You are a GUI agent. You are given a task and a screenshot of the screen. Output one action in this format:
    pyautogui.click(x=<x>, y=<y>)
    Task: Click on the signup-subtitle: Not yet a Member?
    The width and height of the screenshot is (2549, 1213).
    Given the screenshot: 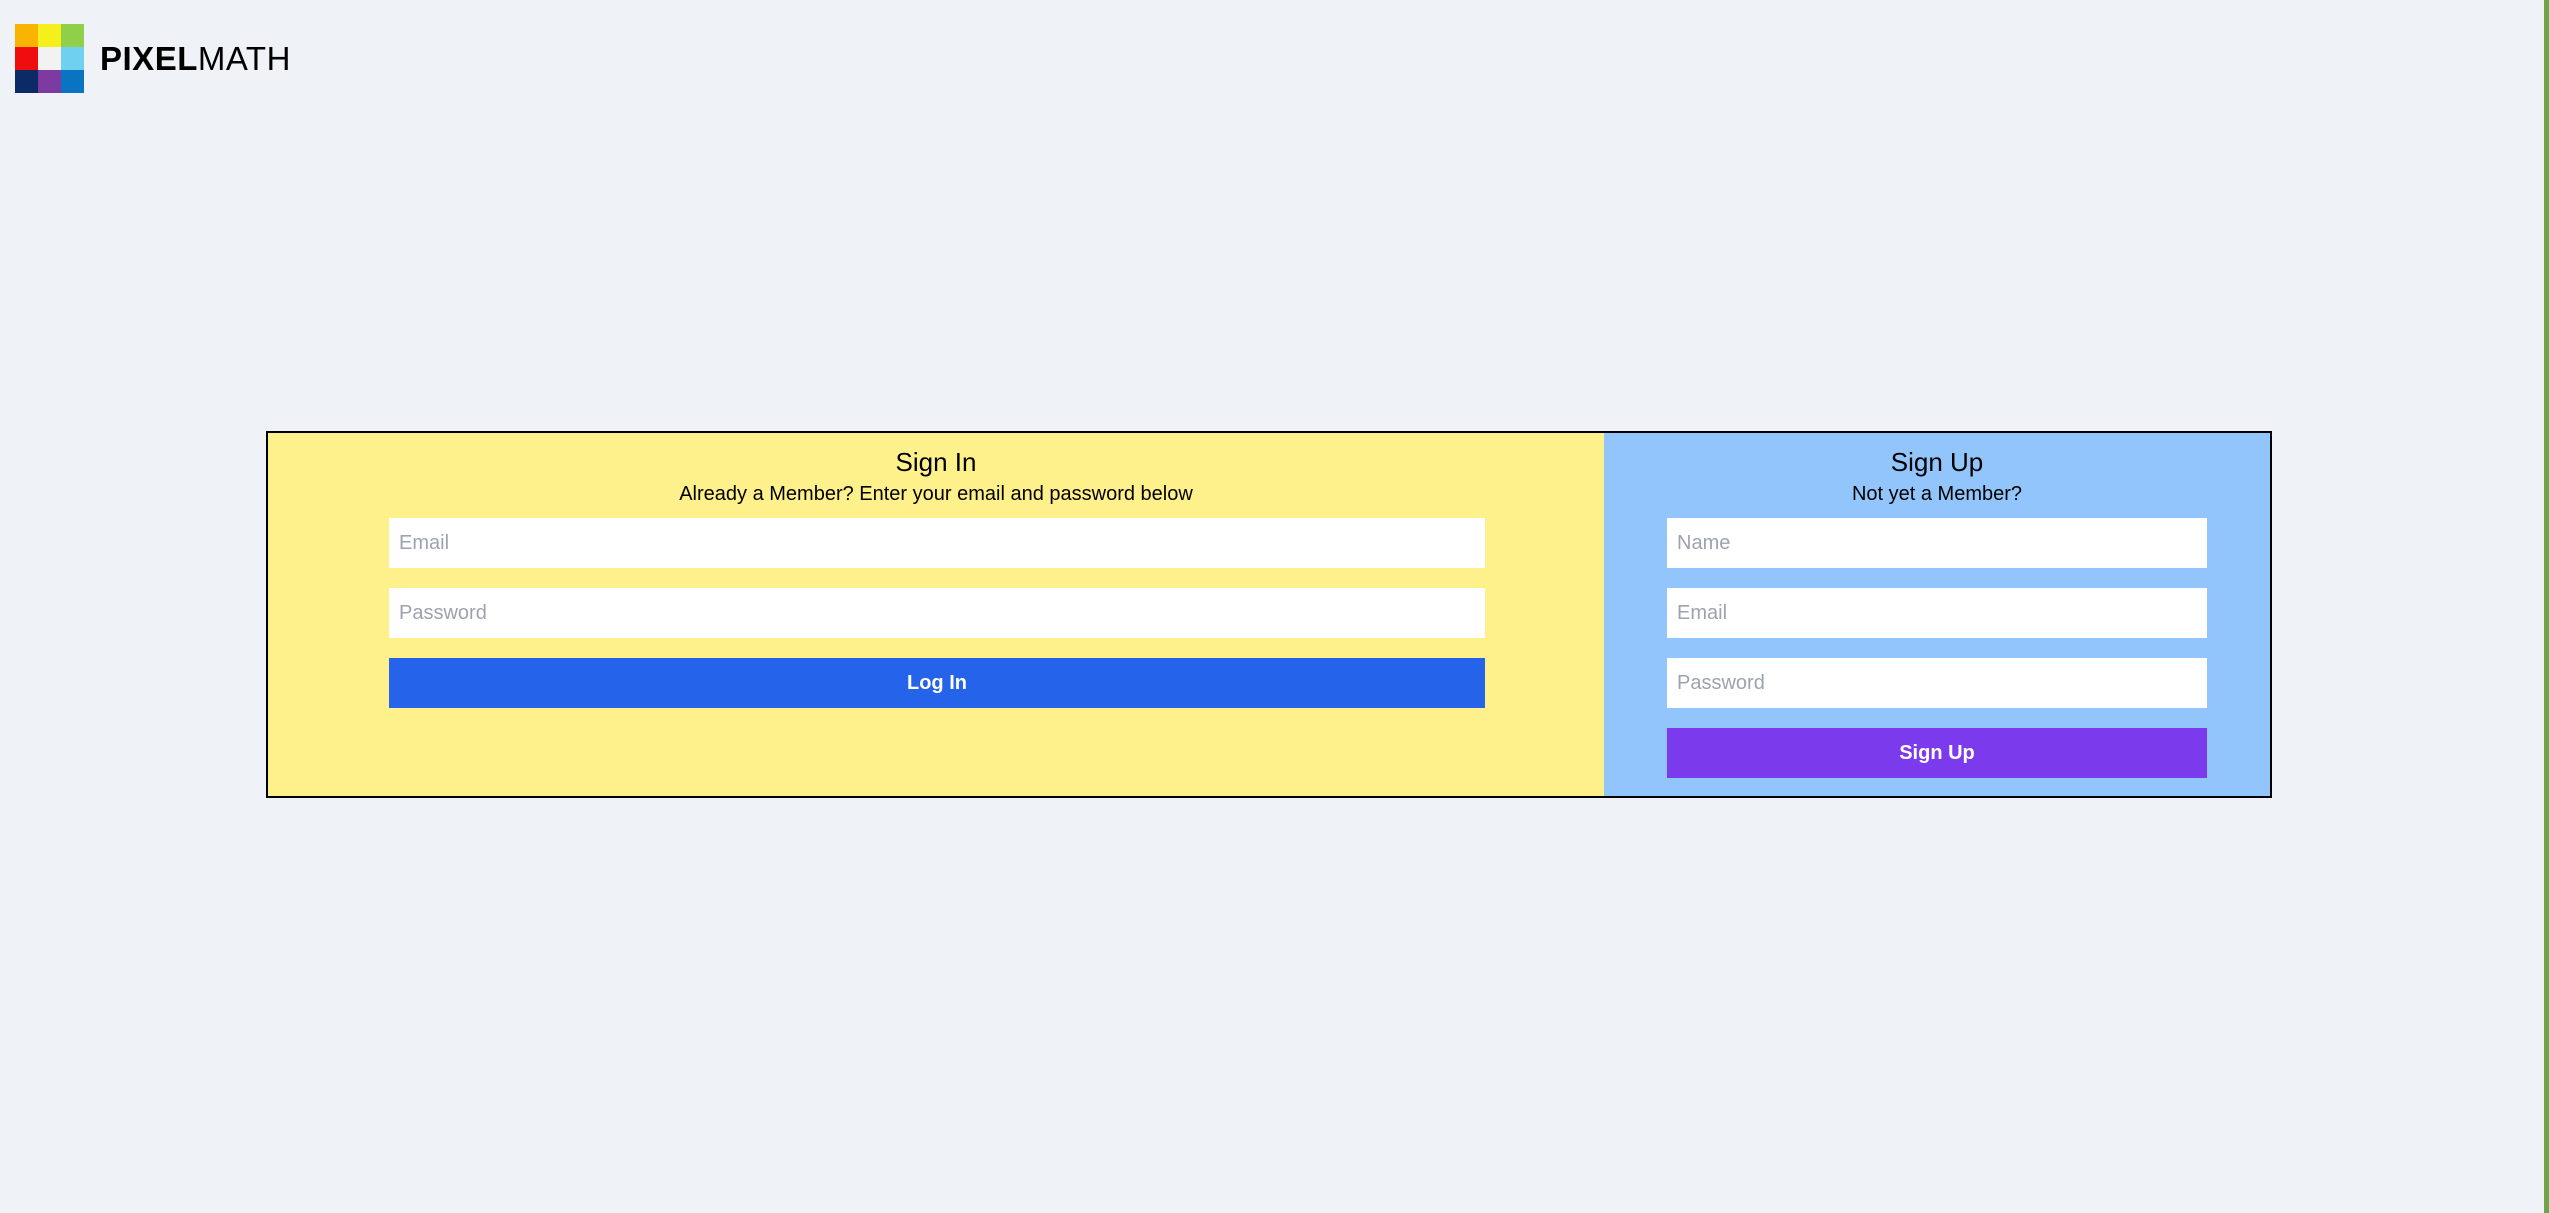 What is the action you would take?
    pyautogui.click(x=1937, y=494)
    